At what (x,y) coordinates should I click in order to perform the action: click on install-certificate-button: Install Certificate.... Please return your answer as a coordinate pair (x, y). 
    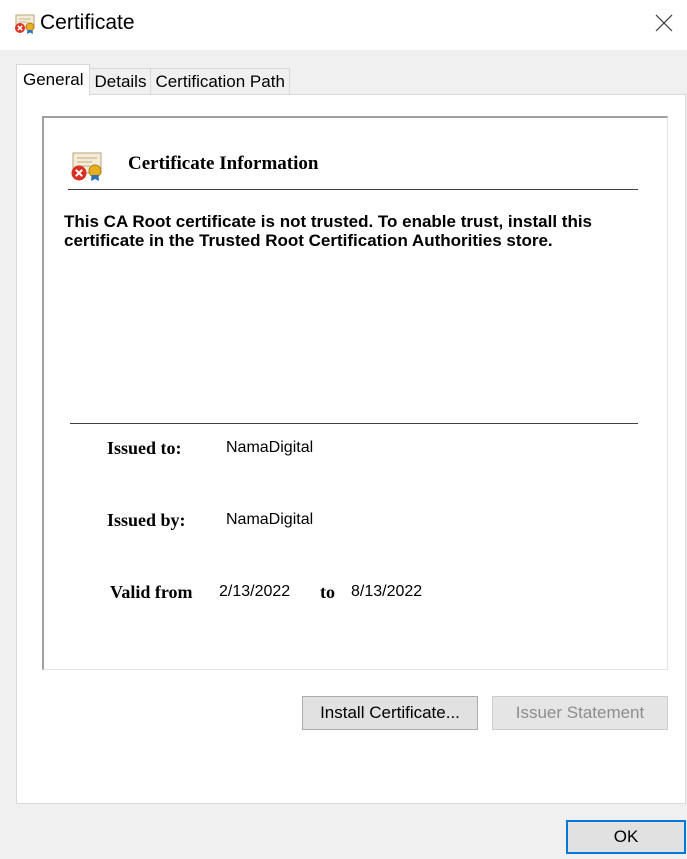
    Looking at the image, I should click on (390, 713).